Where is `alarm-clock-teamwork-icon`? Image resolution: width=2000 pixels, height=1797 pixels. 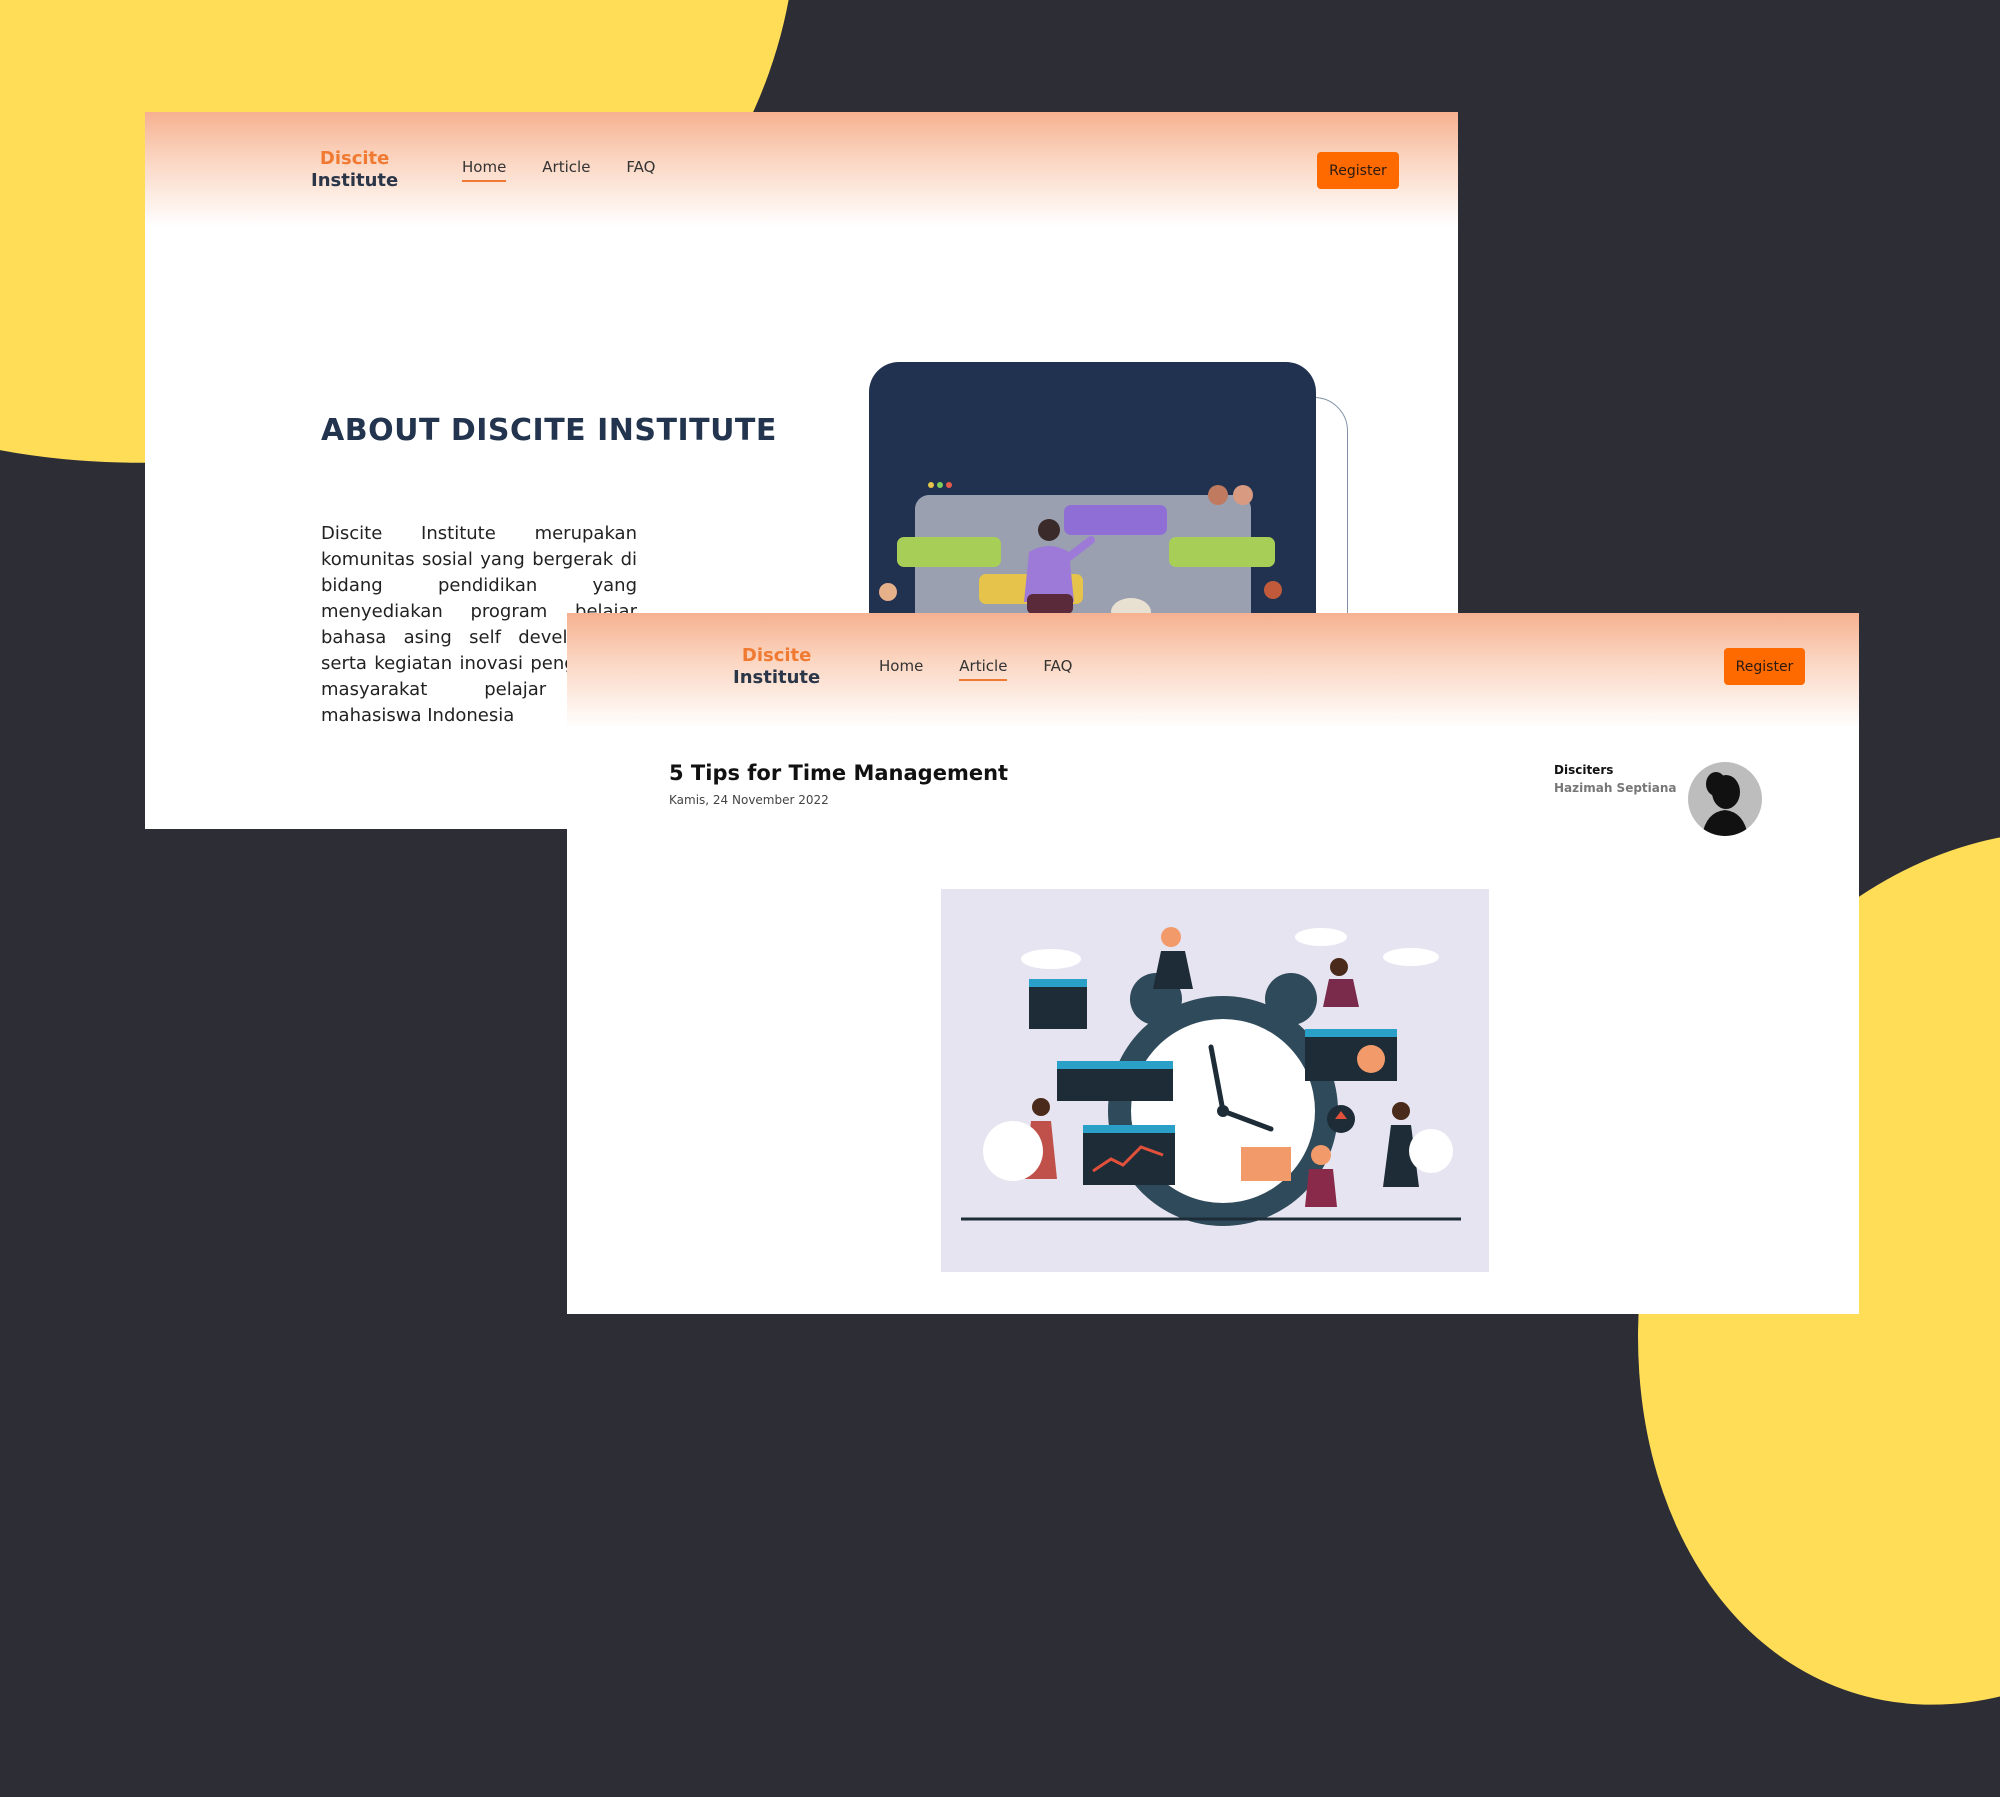 alarm-clock-teamwork-icon is located at coordinates (1211, 1076).